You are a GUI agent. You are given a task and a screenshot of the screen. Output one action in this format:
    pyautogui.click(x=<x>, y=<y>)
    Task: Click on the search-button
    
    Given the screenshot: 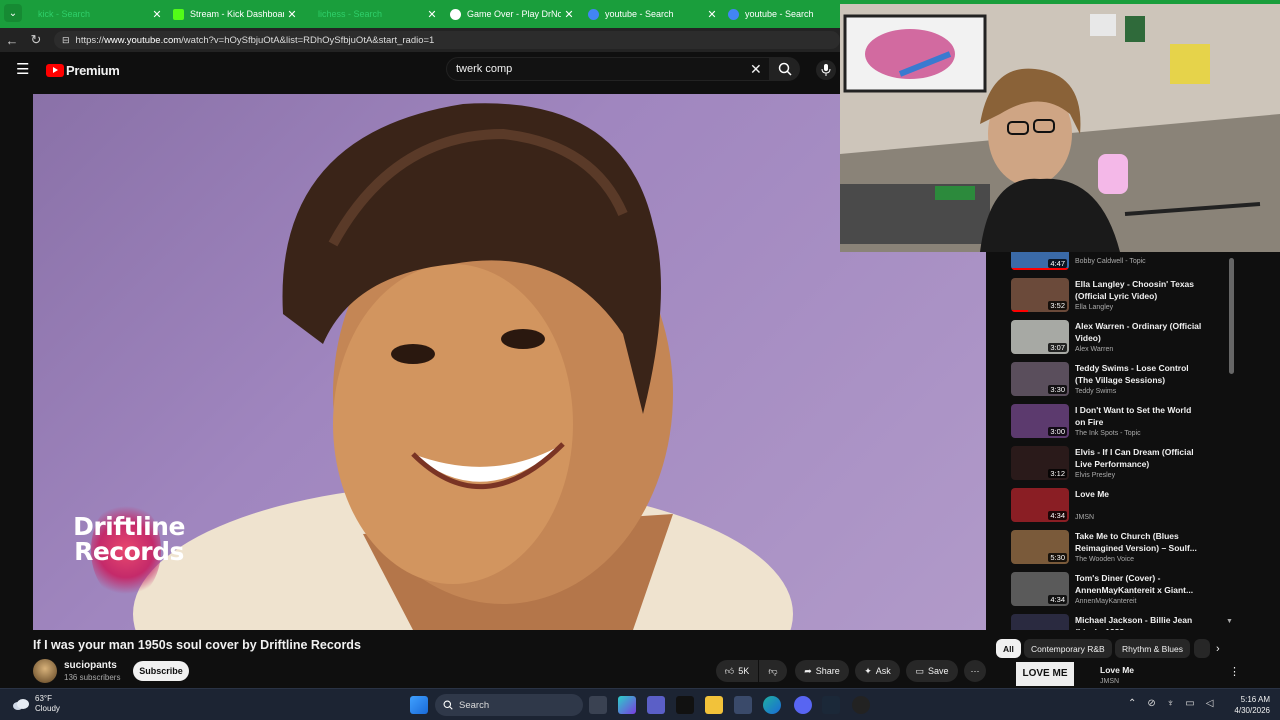 What is the action you would take?
    pyautogui.click(x=785, y=69)
    